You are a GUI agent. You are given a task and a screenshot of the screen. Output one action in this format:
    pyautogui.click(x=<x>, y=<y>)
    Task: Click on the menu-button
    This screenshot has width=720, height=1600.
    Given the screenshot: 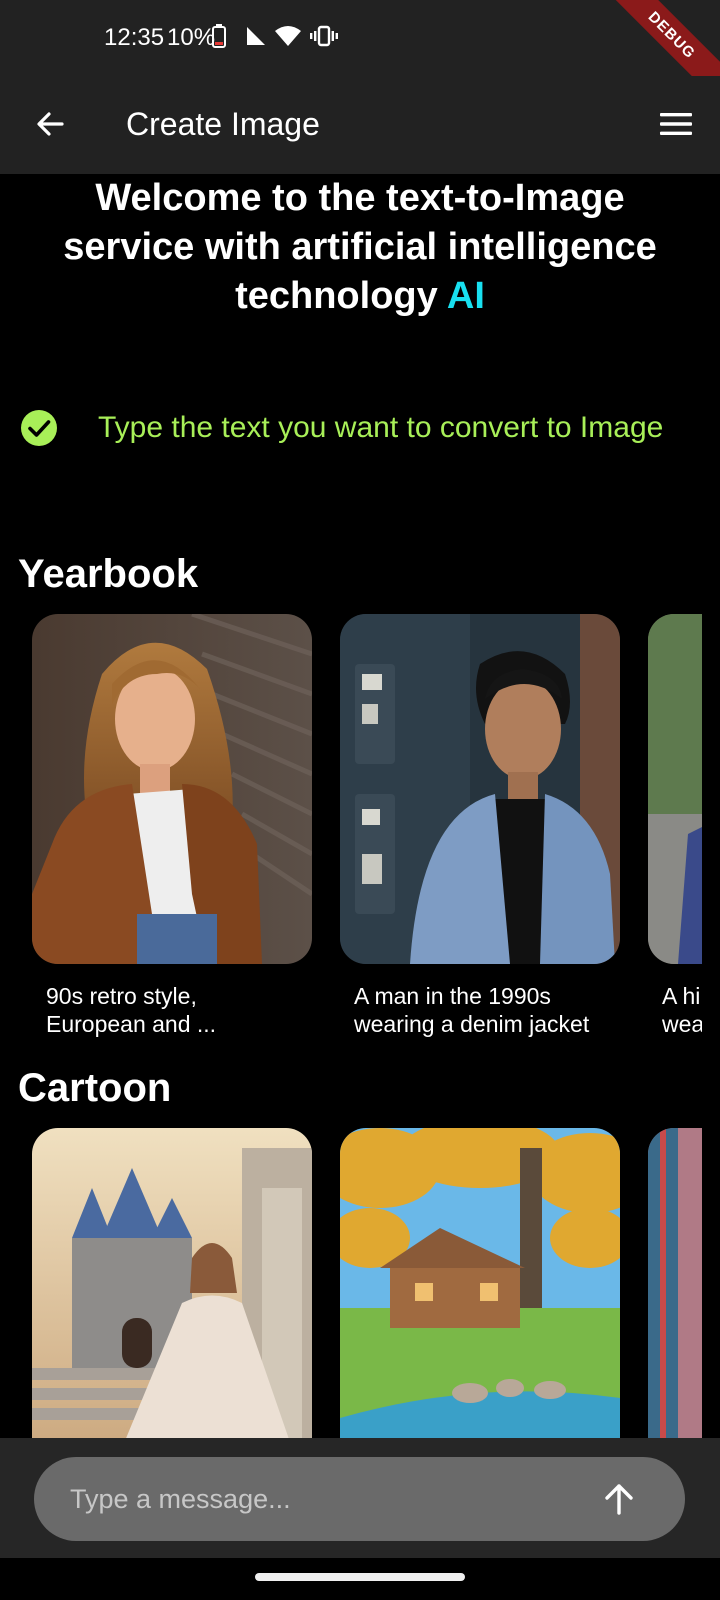 What is the action you would take?
    pyautogui.click(x=676, y=124)
    